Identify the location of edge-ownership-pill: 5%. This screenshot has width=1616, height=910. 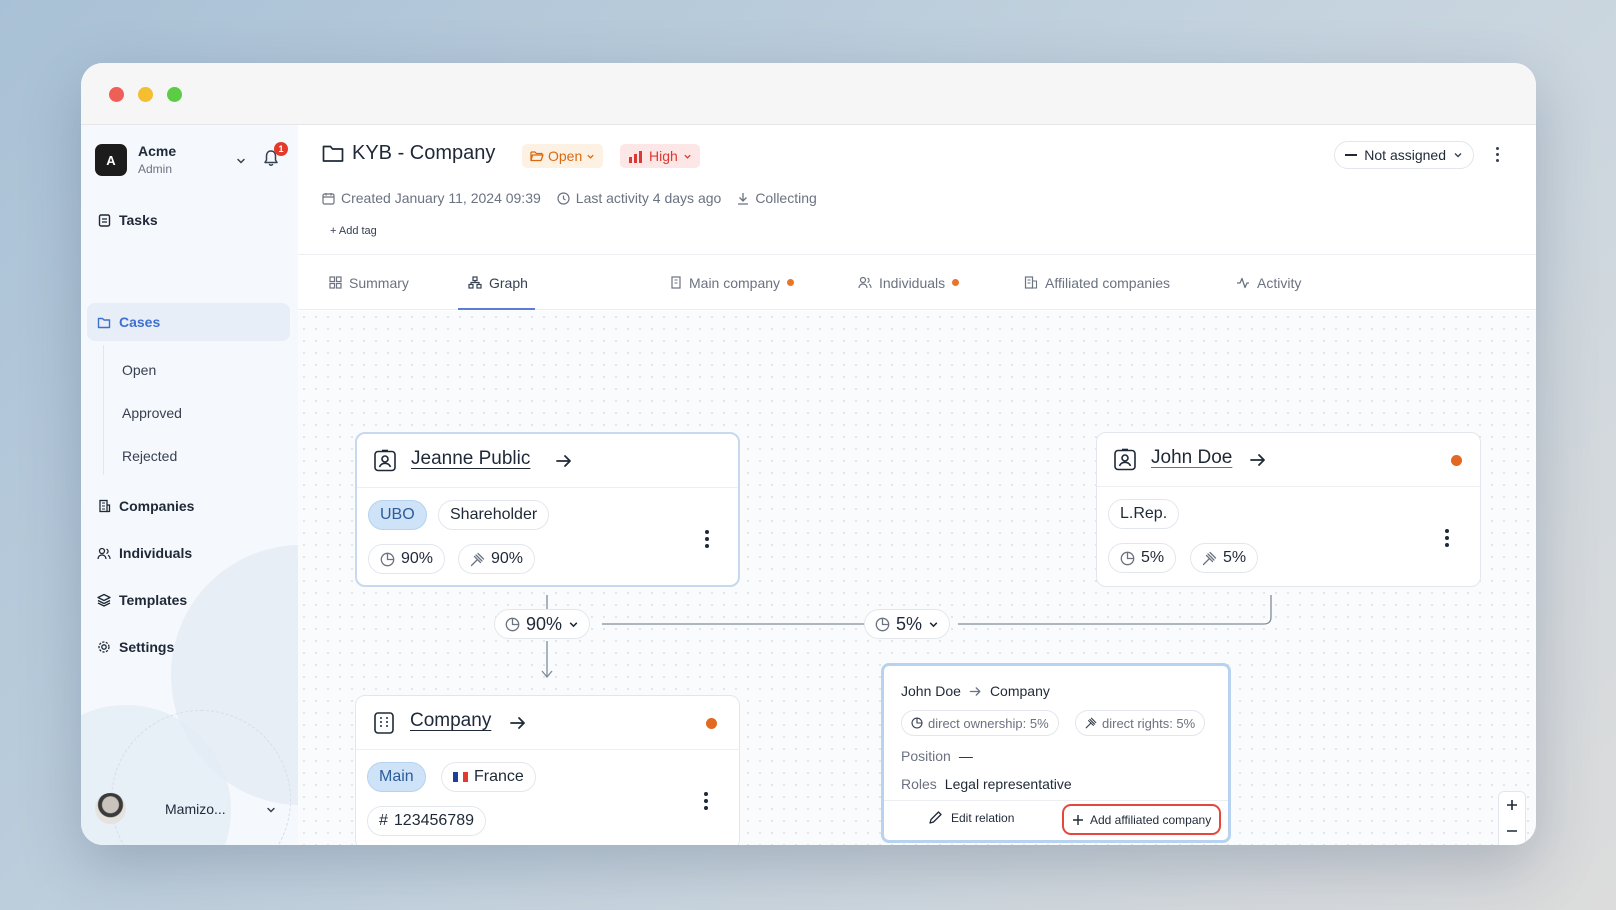
(907, 624).